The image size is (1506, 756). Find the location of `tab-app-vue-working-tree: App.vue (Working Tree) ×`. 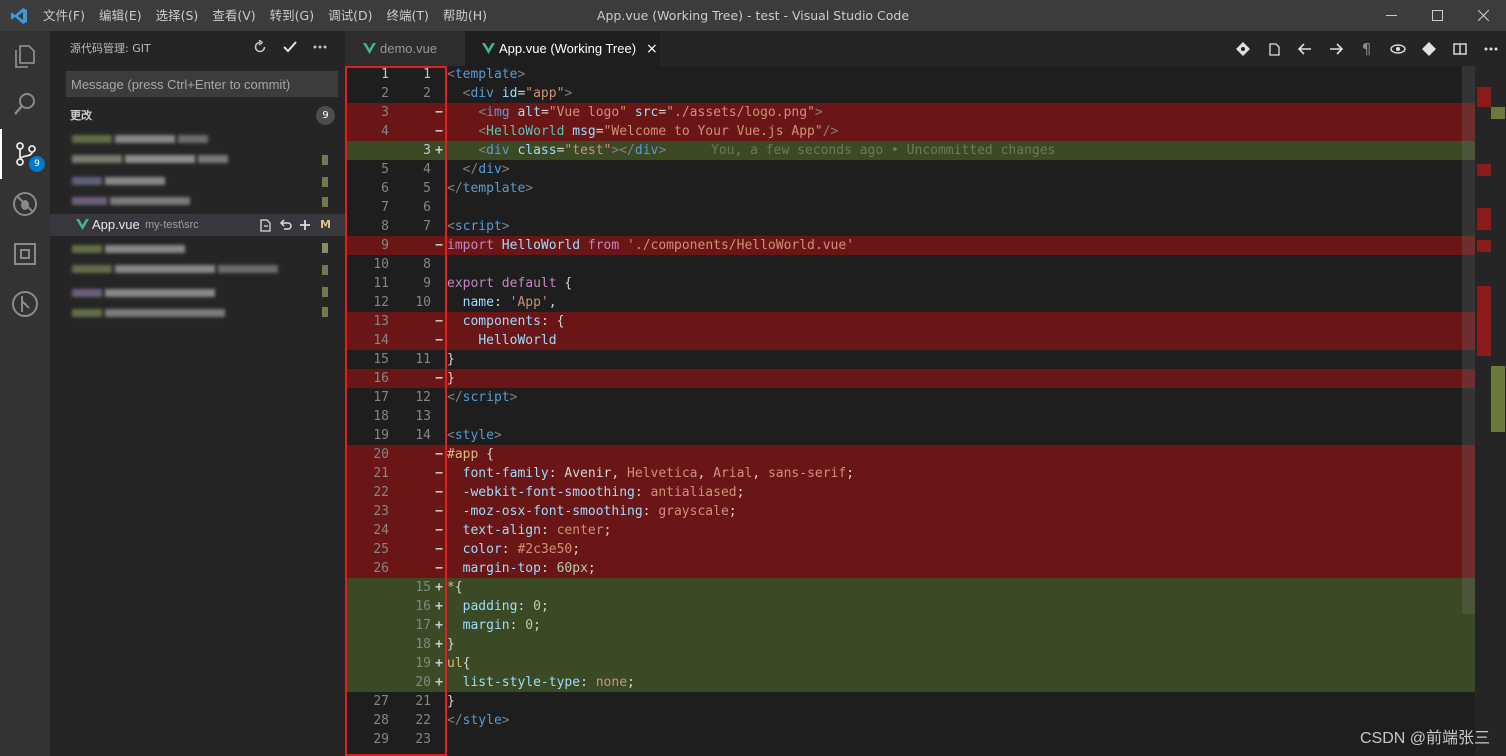

tab-app-vue-working-tree: App.vue (Working Tree) × is located at coordinates (562, 48).